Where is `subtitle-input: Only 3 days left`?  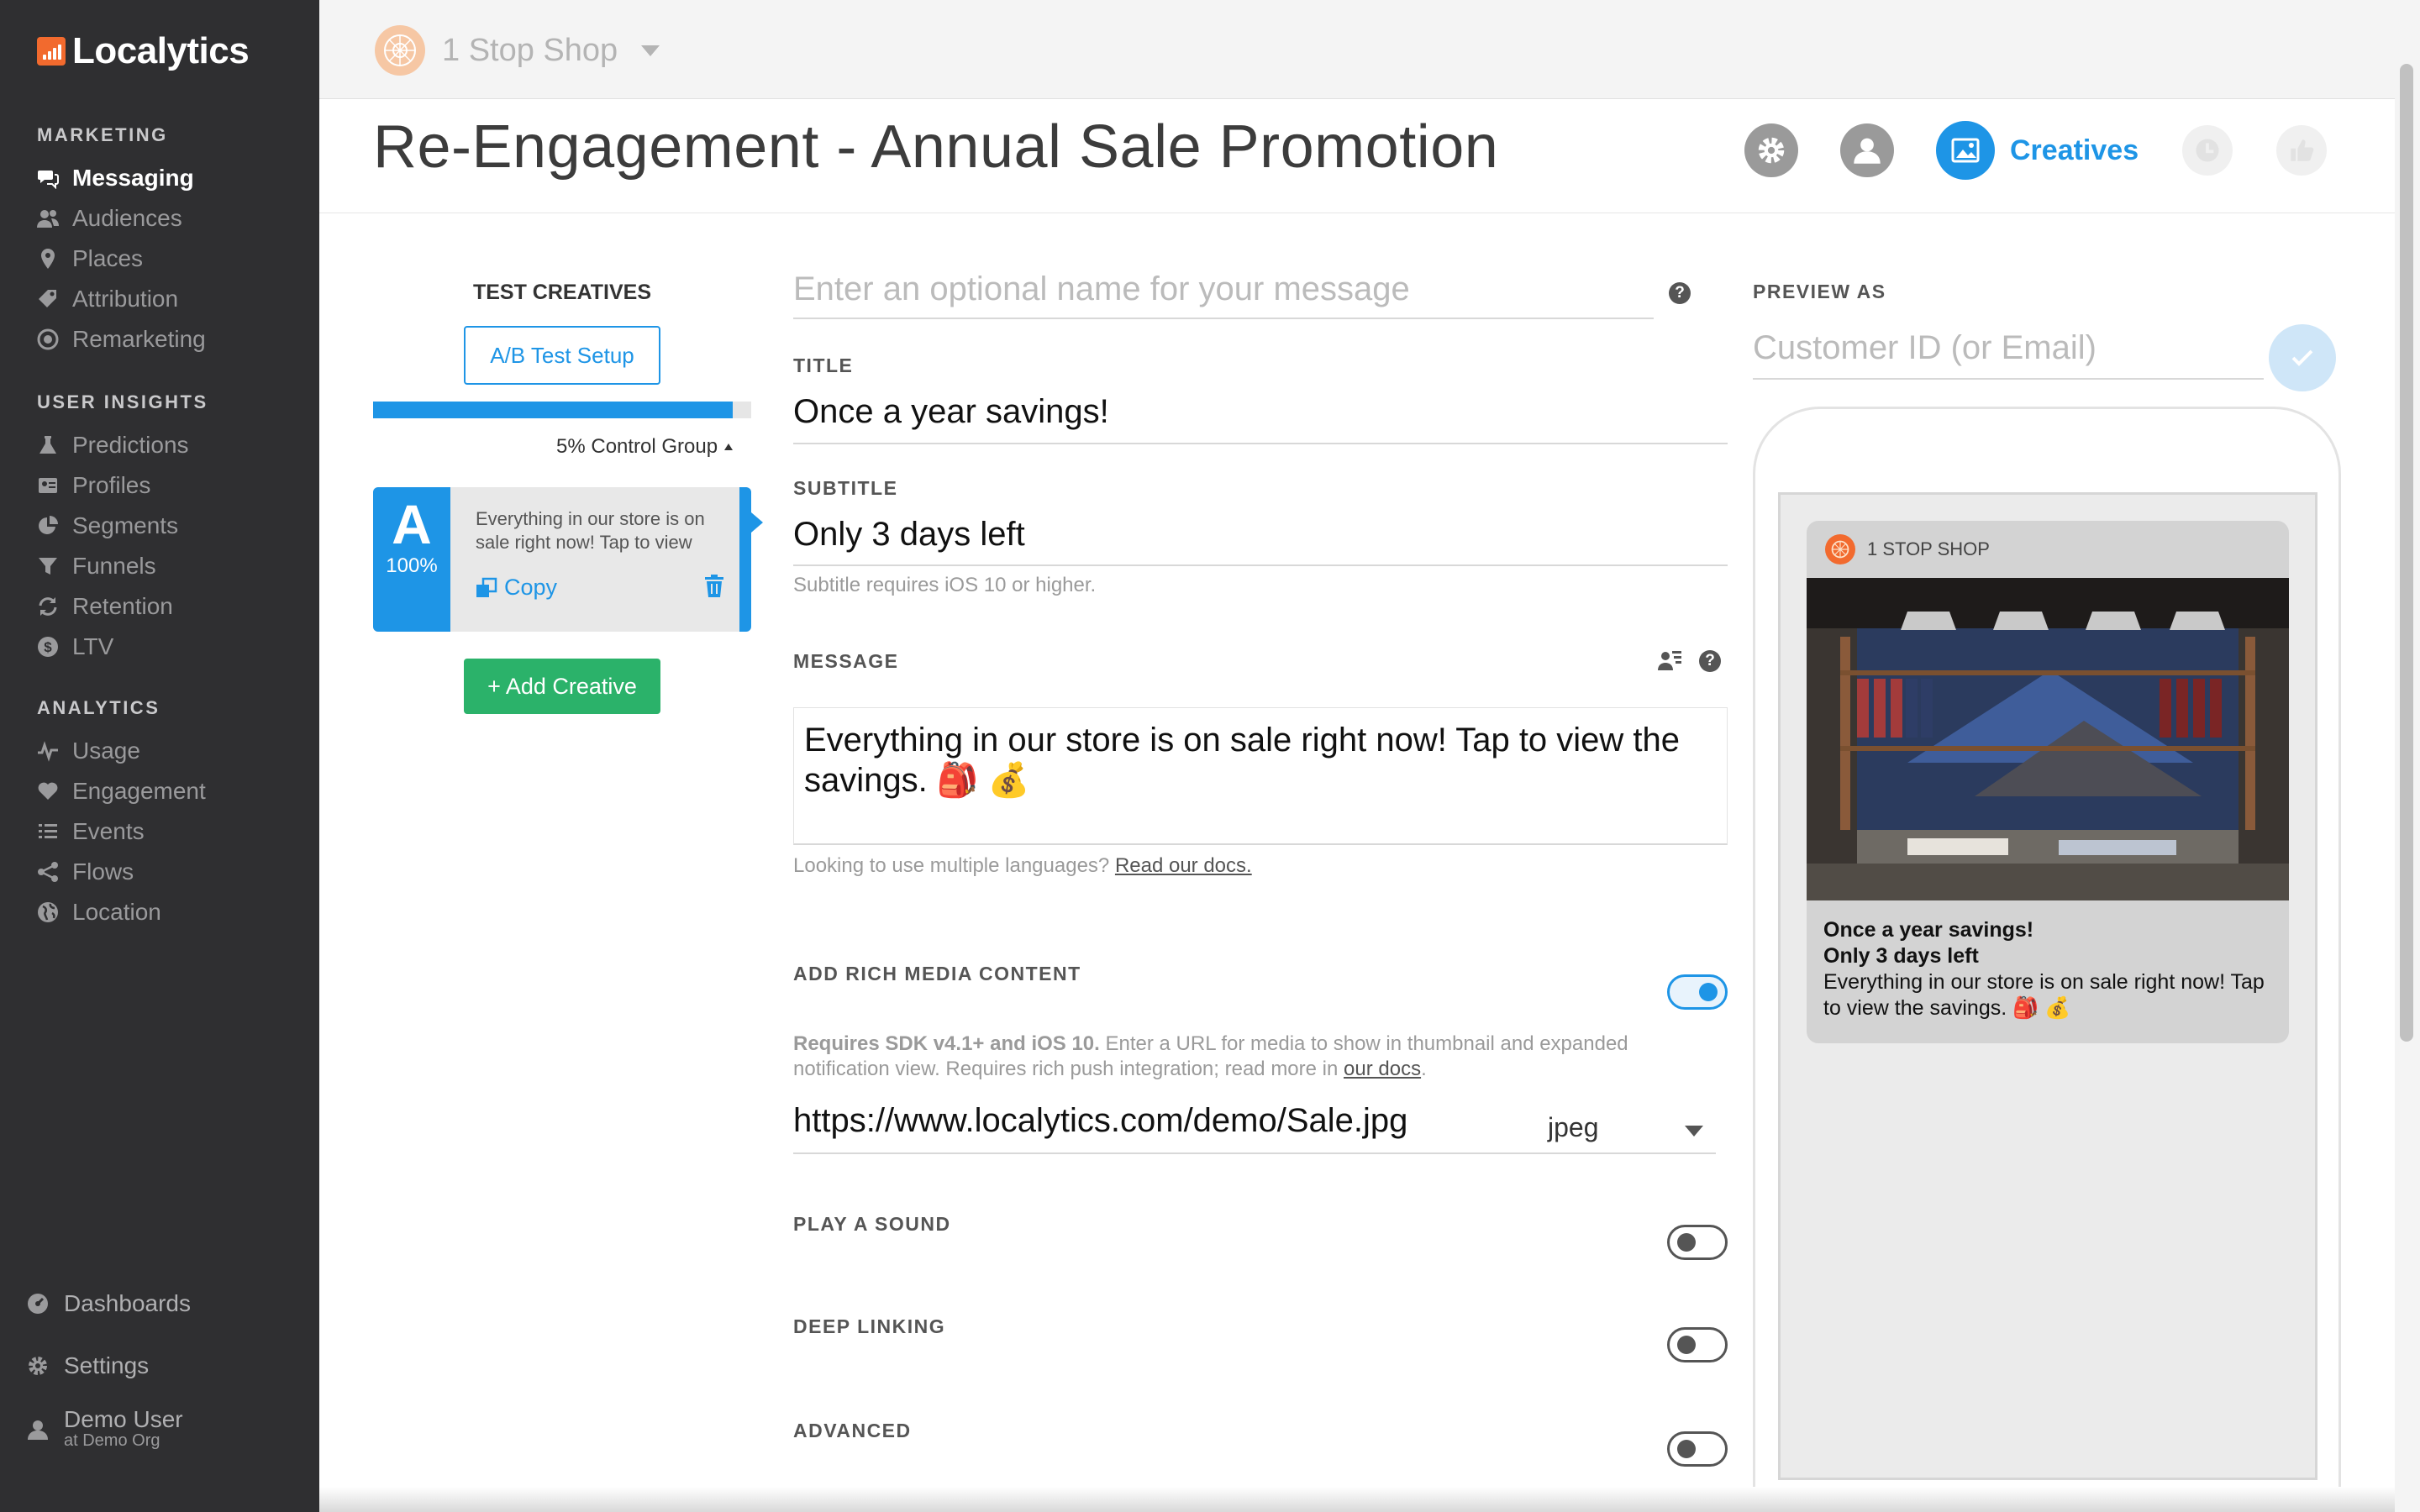
subtitle-input: Only 3 days left is located at coordinates (909, 535).